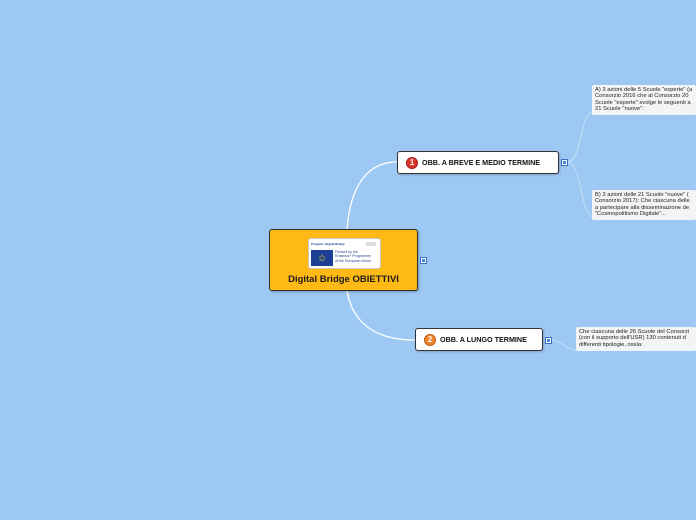 The width and height of the screenshot is (696, 520). What do you see at coordinates (381, 315) in the screenshot?
I see `connector-root-topic2` at bounding box center [381, 315].